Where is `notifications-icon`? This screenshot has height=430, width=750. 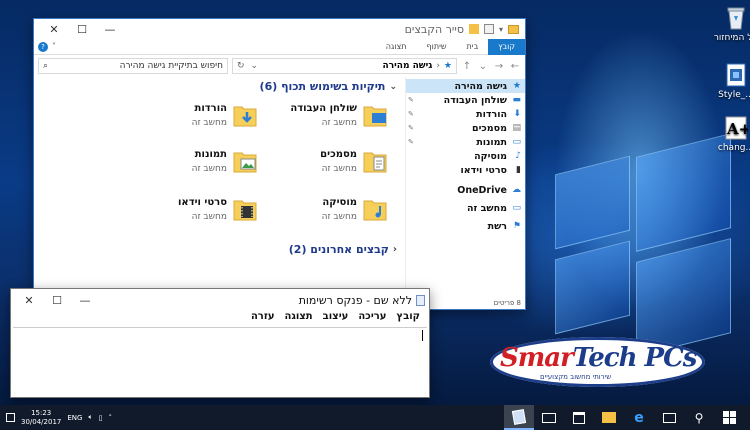 notifications-icon is located at coordinates (10, 417).